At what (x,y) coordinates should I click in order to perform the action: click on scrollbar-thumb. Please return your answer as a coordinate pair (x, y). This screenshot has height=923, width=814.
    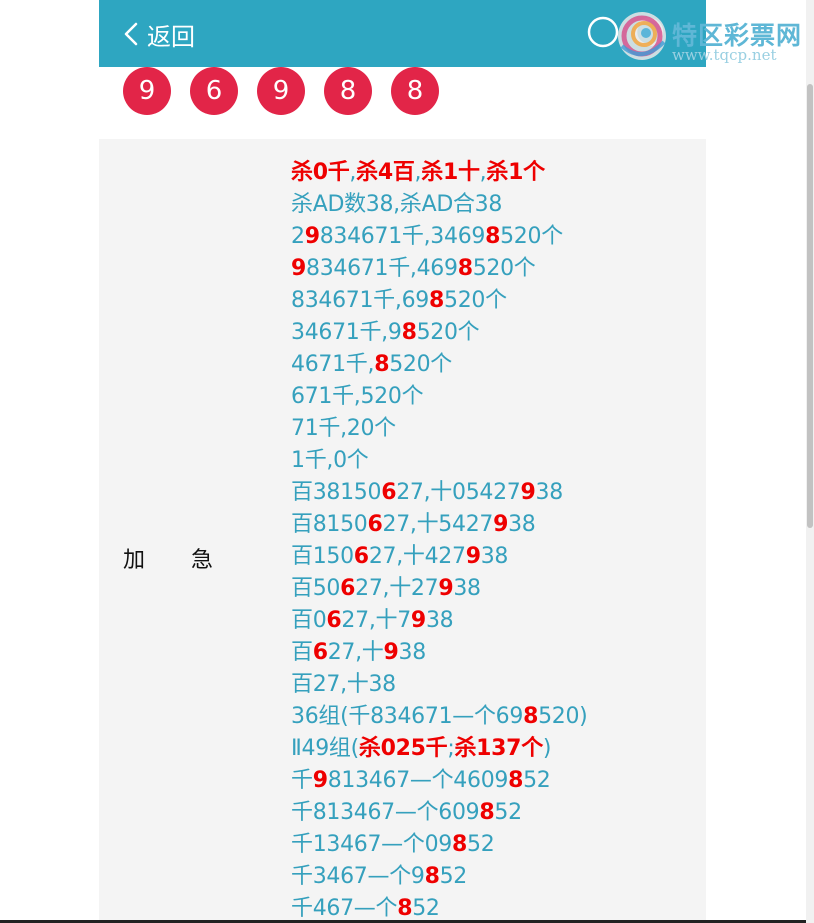
    Looking at the image, I should click on (810, 306).